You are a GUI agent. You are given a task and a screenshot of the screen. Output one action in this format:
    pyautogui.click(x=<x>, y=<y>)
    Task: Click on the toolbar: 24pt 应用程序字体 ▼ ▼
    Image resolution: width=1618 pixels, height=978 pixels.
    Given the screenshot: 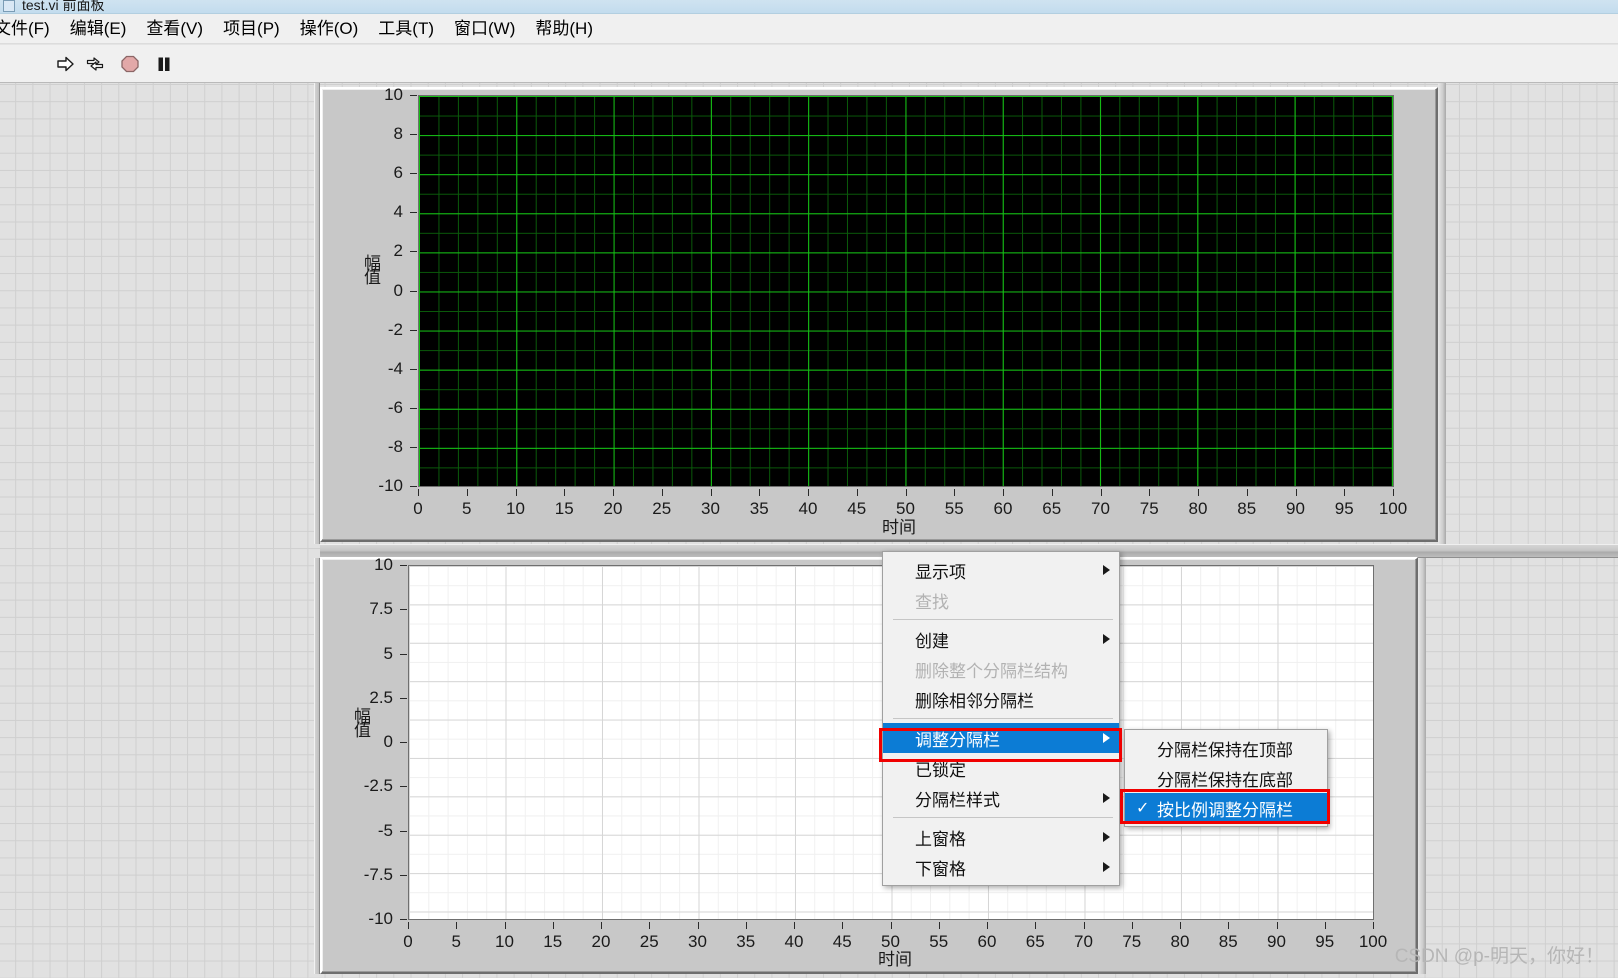 What is the action you would take?
    pyautogui.click(x=809, y=86)
    